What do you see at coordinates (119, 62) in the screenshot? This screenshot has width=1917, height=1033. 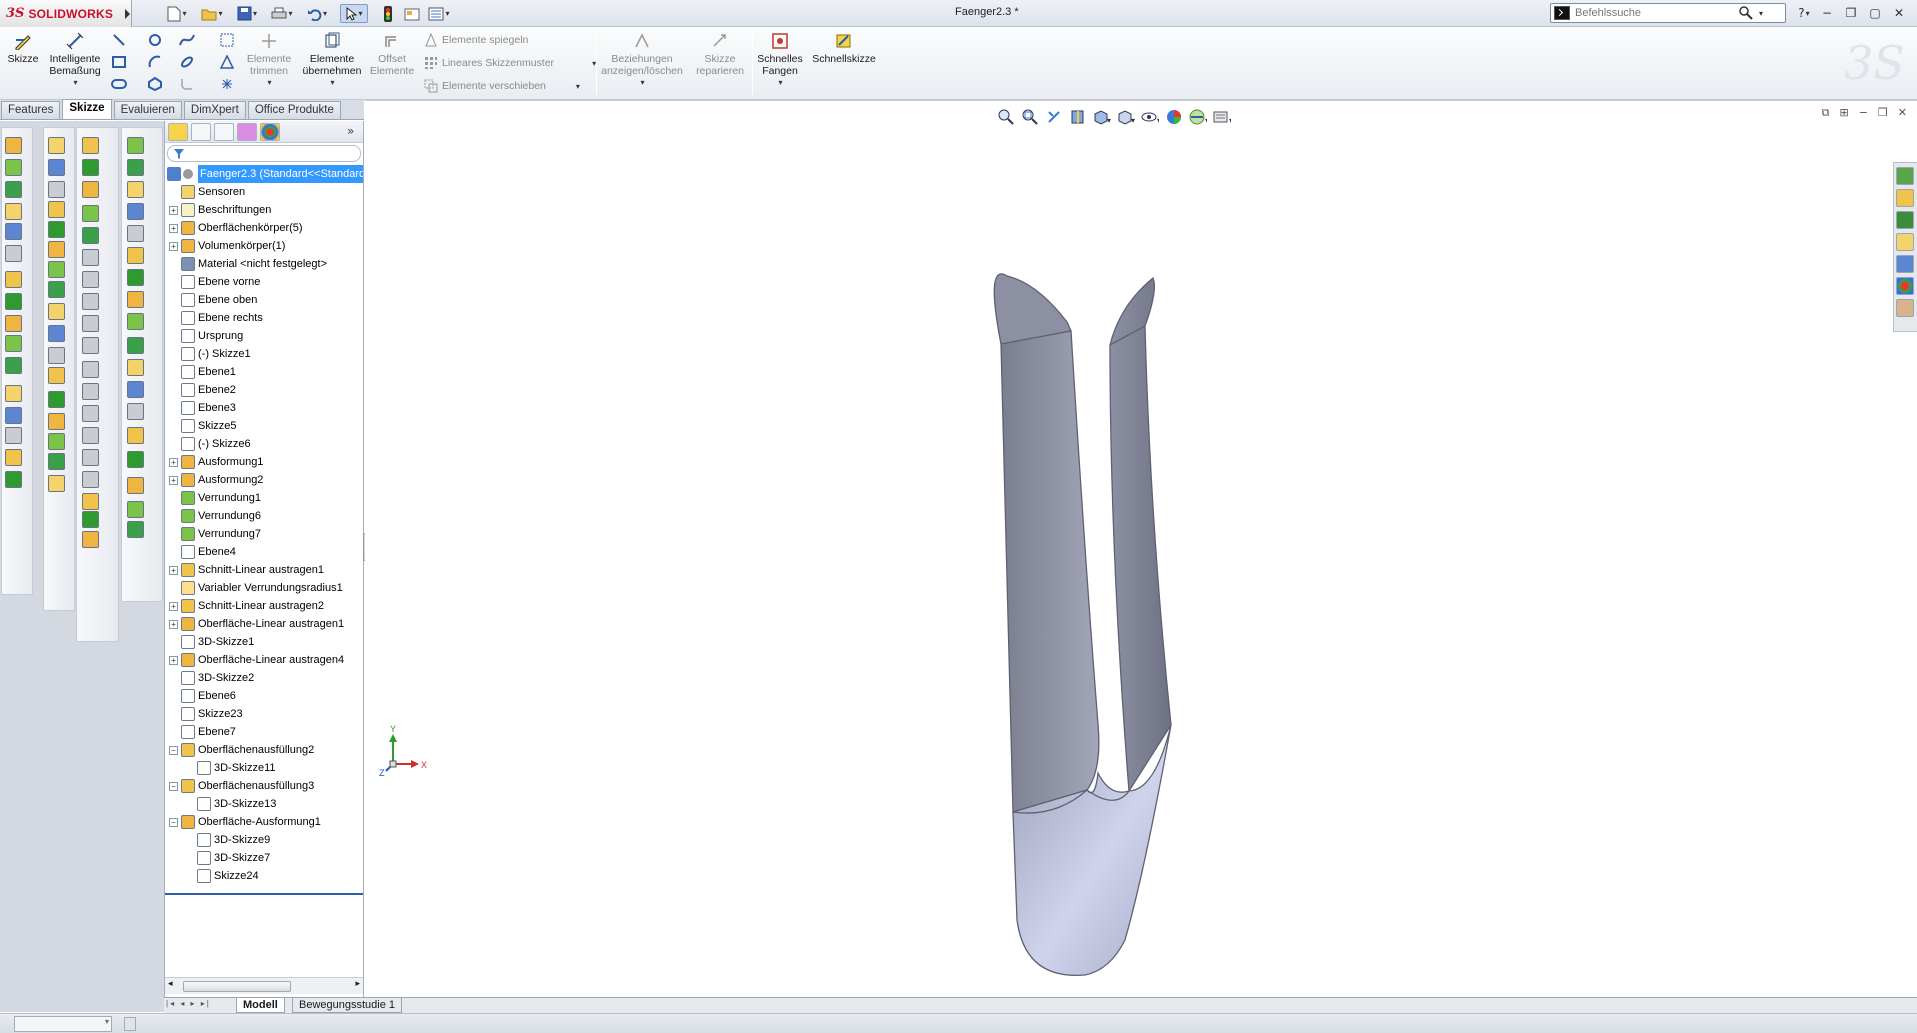 I see `rectangle-tool` at bounding box center [119, 62].